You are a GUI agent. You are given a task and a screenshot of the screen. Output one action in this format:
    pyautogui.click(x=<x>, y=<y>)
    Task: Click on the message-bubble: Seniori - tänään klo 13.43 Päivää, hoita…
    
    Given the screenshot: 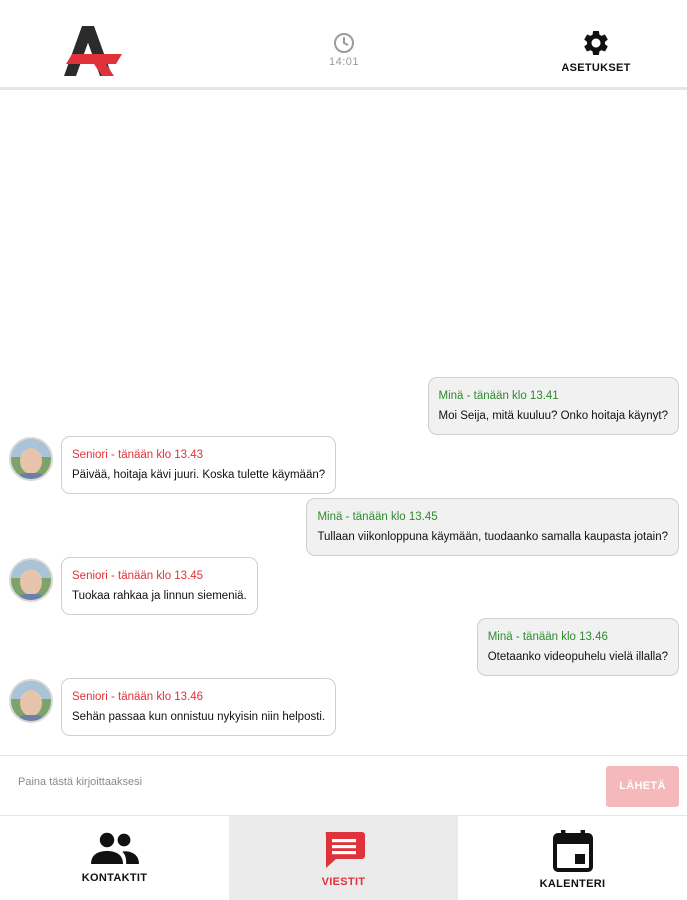 What is the action you would take?
    pyautogui.click(x=199, y=465)
    